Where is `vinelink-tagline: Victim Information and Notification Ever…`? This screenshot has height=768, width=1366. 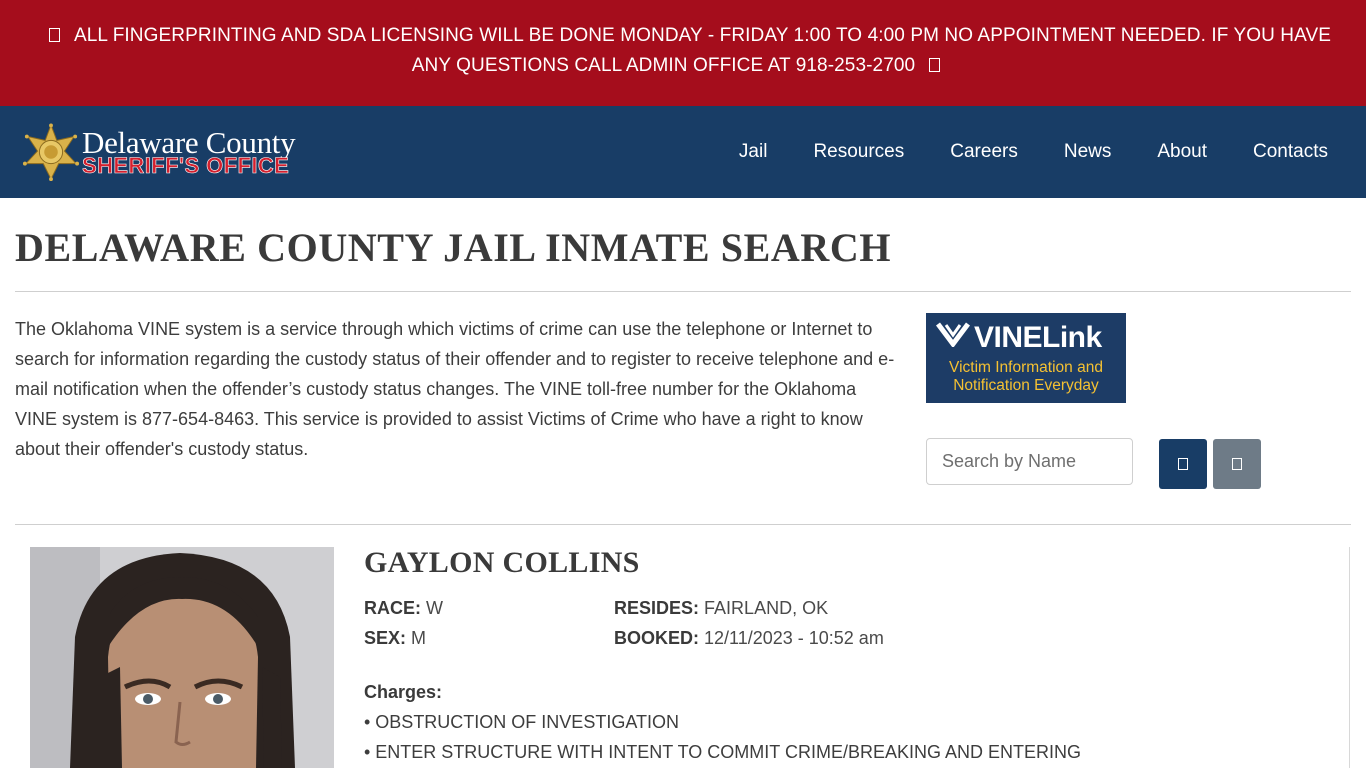
vinelink-tagline: Victim Information and Notification Ever… is located at coordinates (1026, 377).